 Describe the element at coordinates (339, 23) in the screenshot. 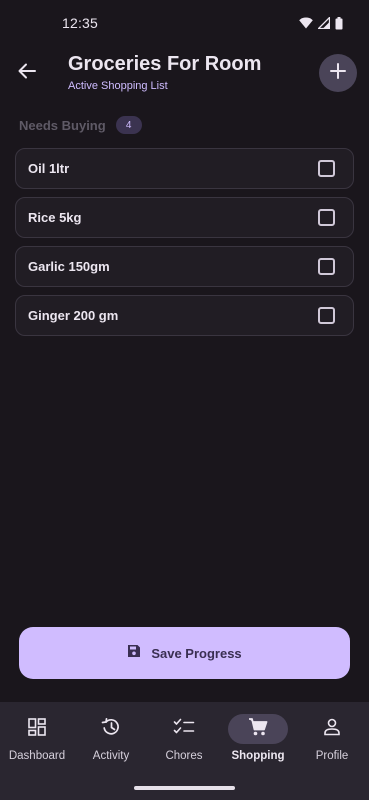

I see `battery-icon` at that location.